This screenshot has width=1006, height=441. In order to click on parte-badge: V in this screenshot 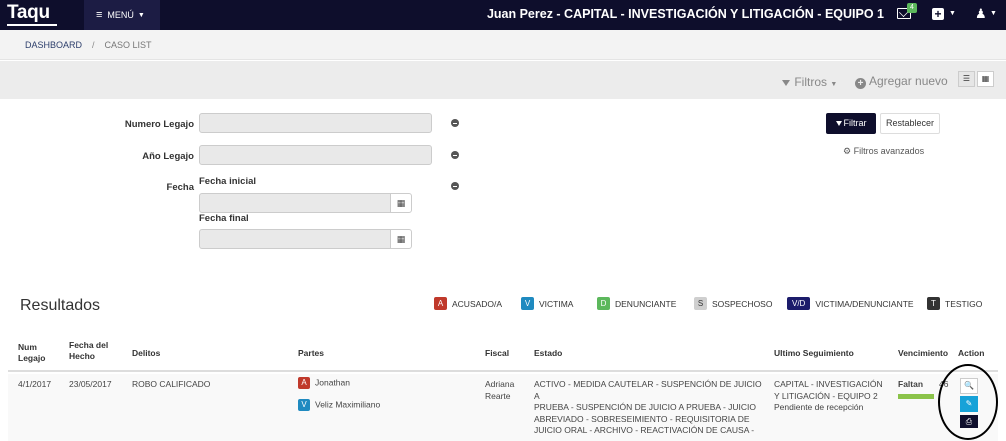, I will do `click(304, 405)`.